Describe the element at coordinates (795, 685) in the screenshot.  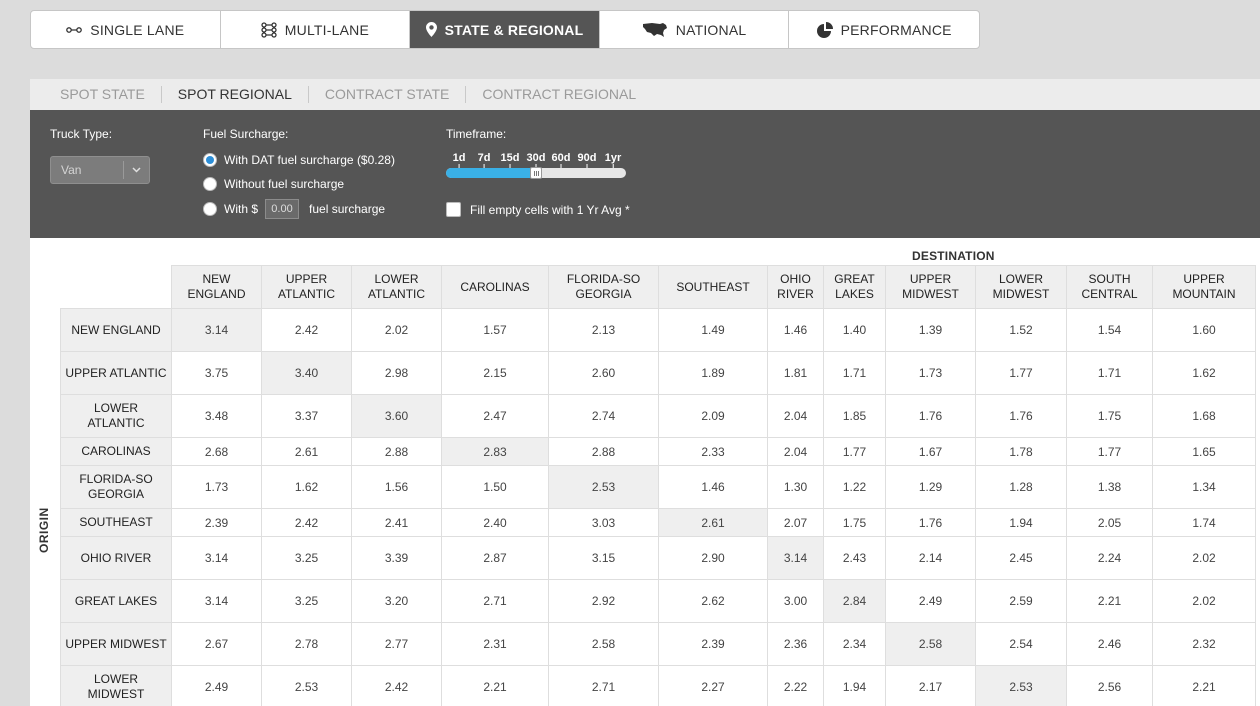
I see `rate-cell: 2.22` at that location.